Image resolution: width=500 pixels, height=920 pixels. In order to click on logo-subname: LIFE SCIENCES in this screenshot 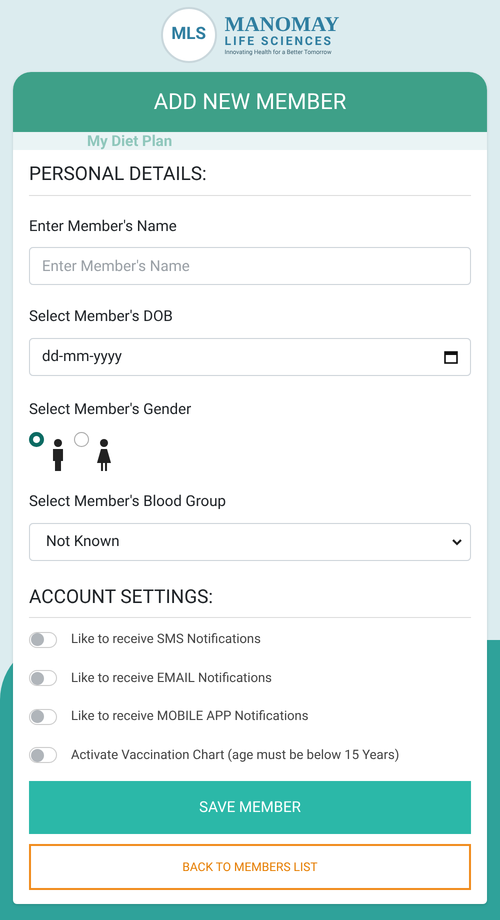, I will do `click(279, 41)`.